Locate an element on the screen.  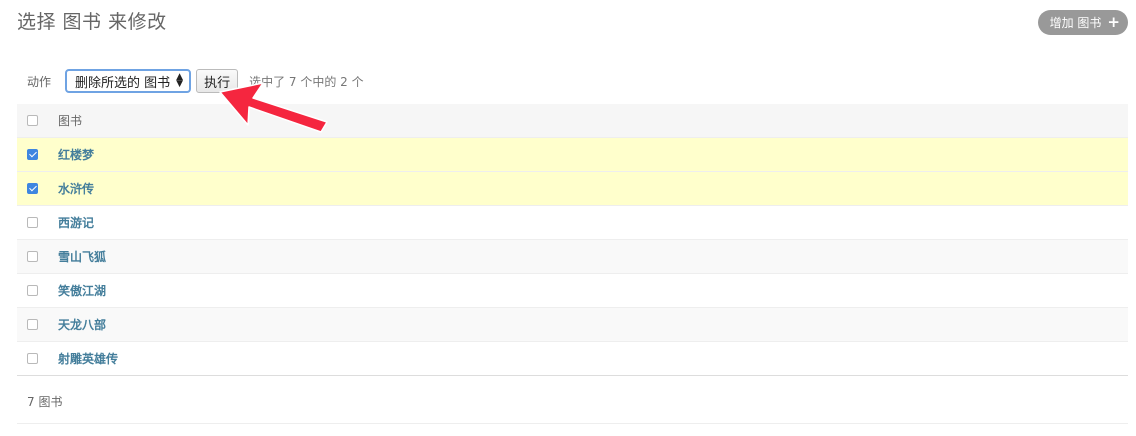
table-row: 西游记 is located at coordinates (572, 223).